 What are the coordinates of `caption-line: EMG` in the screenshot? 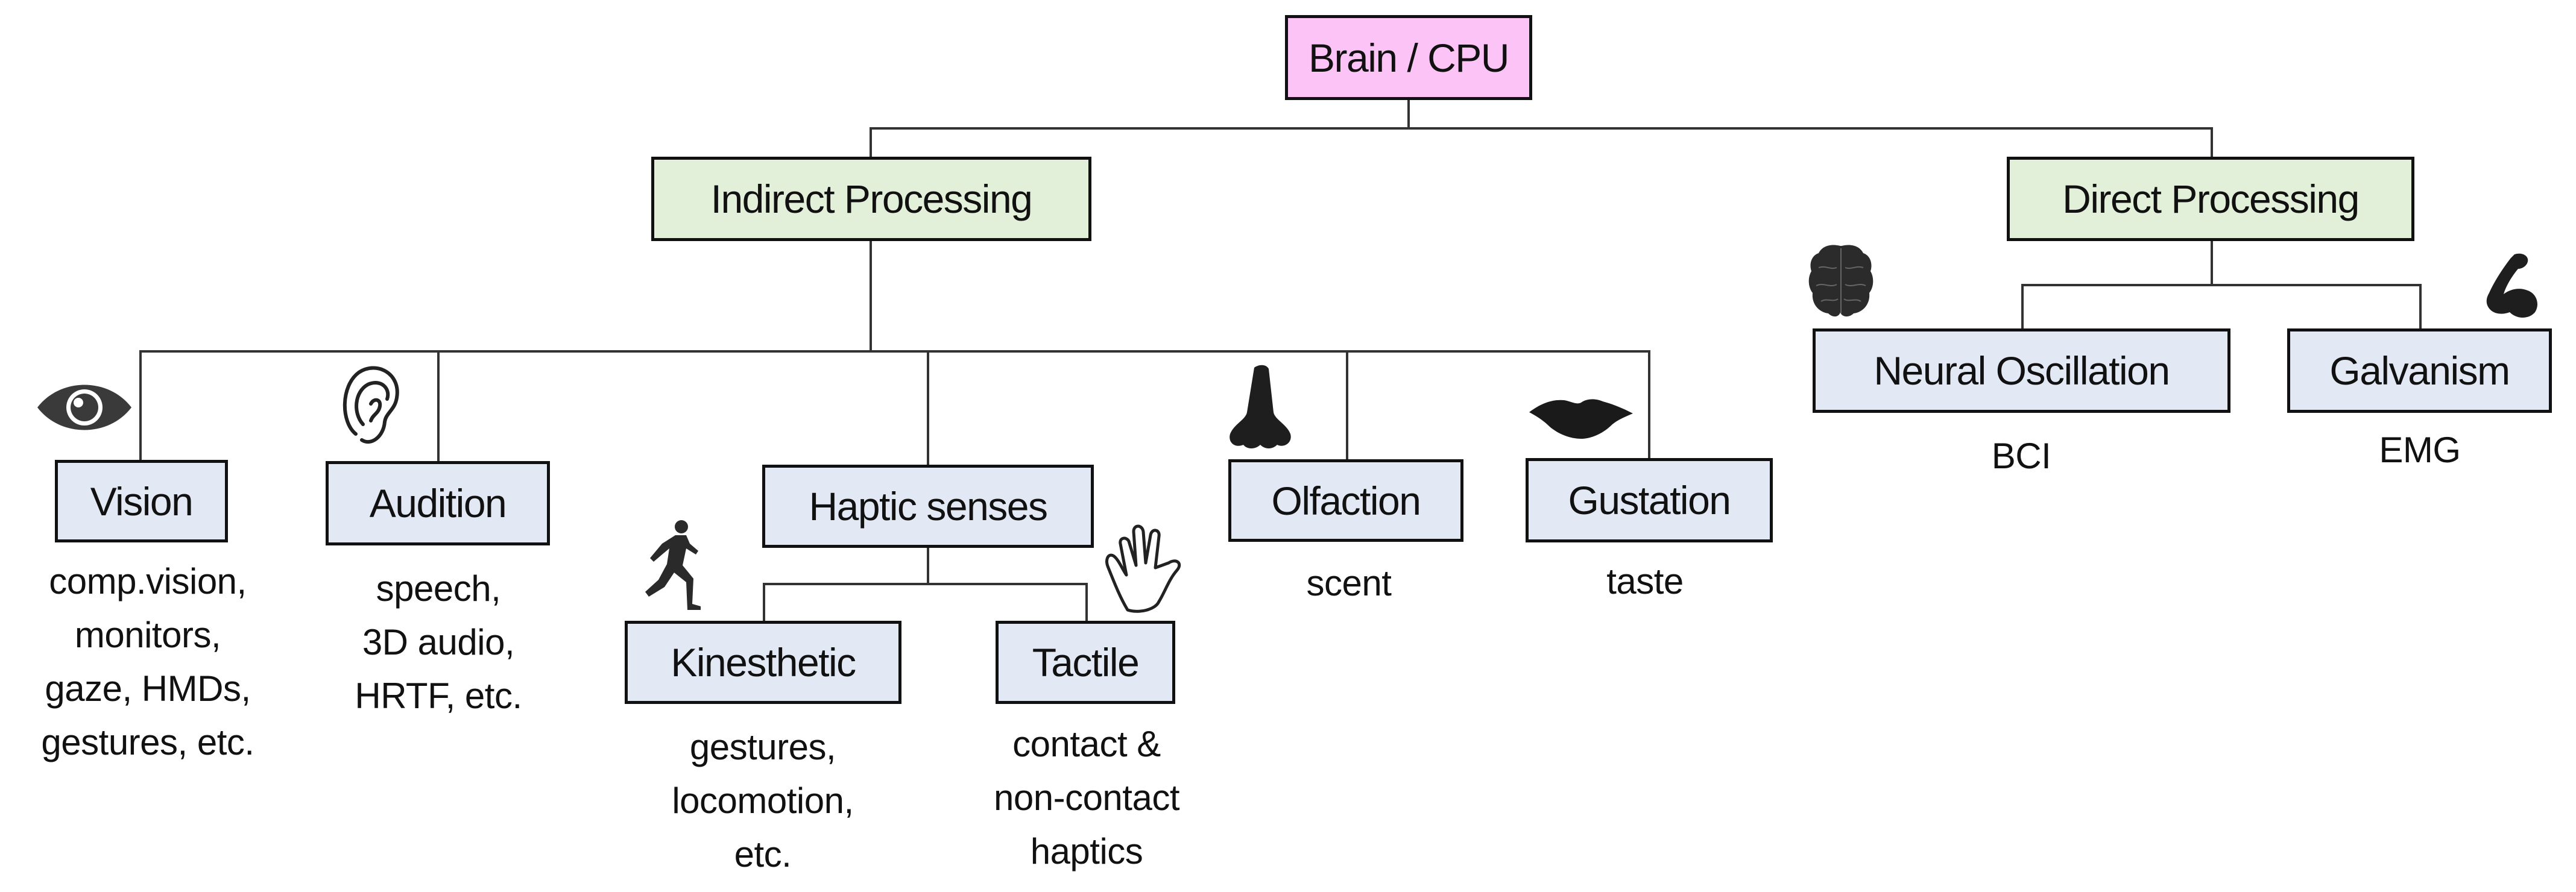 It's located at (2420, 450).